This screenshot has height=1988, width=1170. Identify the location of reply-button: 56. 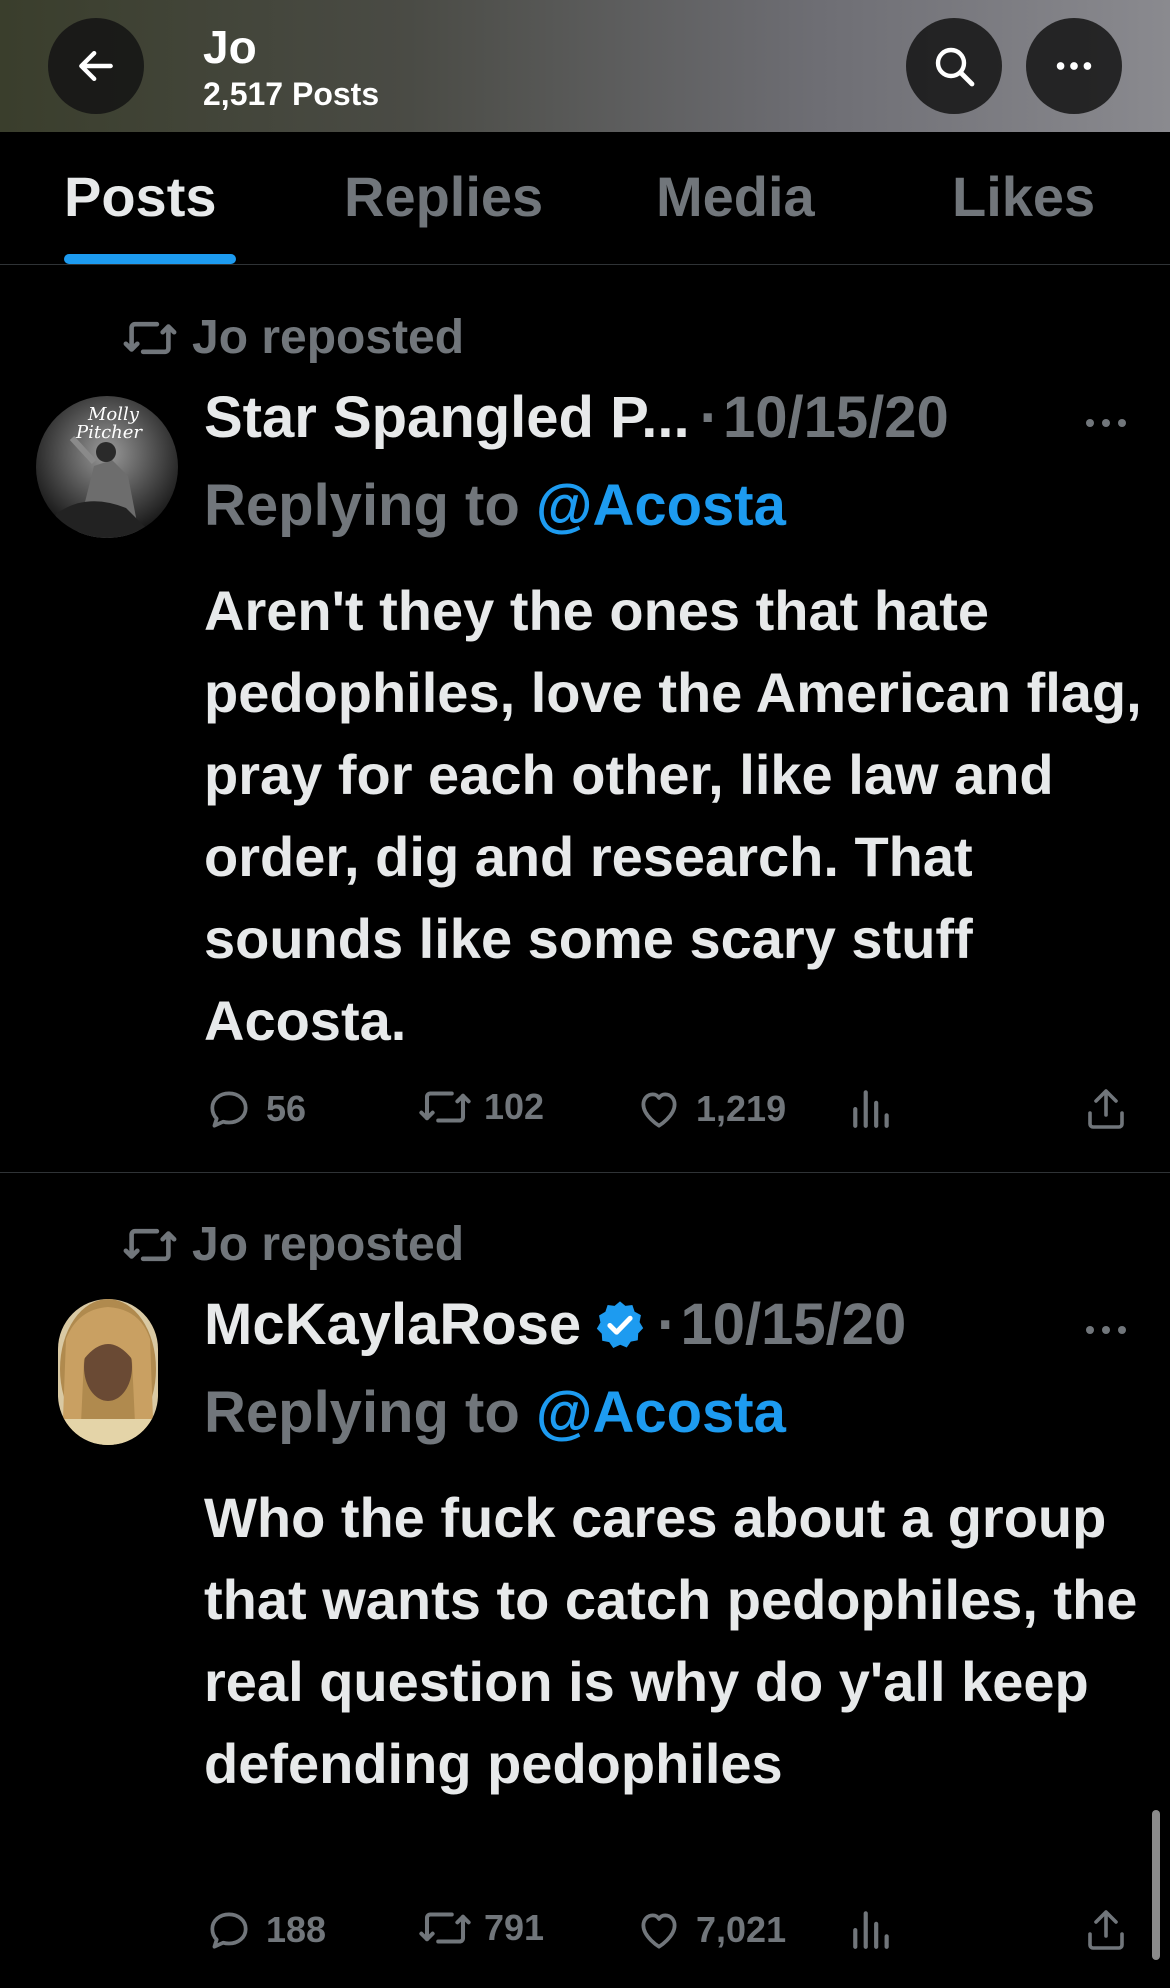
(255, 1109).